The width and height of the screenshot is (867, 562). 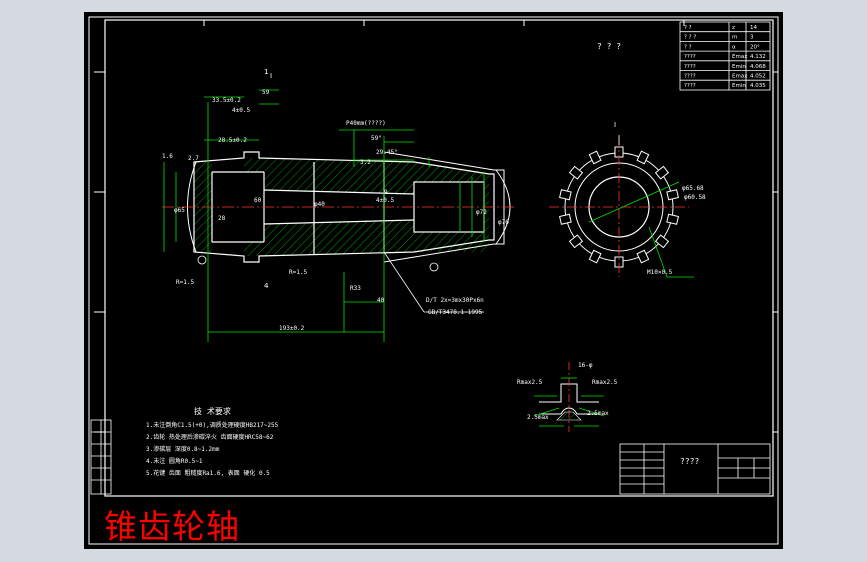 What do you see at coordinates (752, 38) in the screenshot?
I see `table-cell: 3` at bounding box center [752, 38].